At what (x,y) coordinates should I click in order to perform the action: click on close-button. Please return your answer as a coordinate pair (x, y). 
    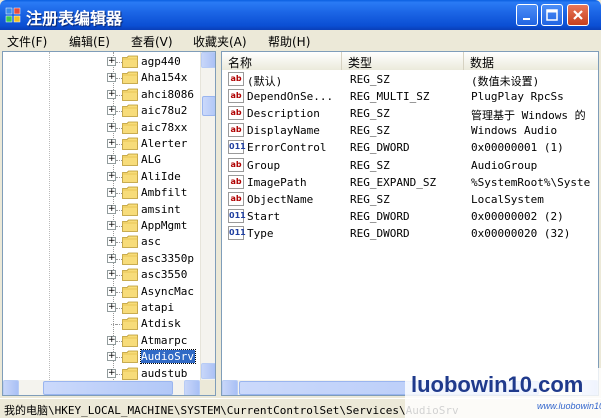
    Looking at the image, I should click on (578, 15).